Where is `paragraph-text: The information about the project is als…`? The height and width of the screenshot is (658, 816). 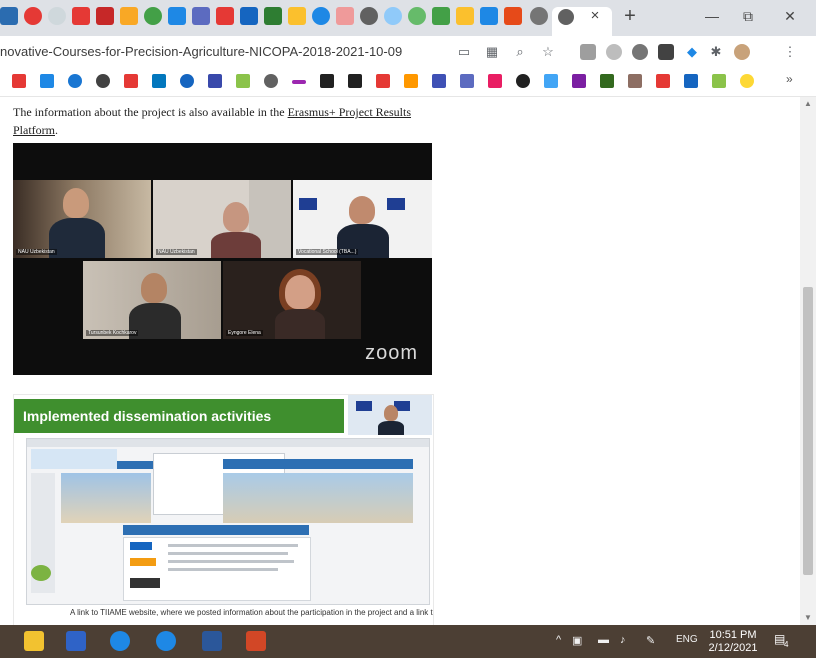
paragraph-text: The information about the project is als… is located at coordinates (150, 112).